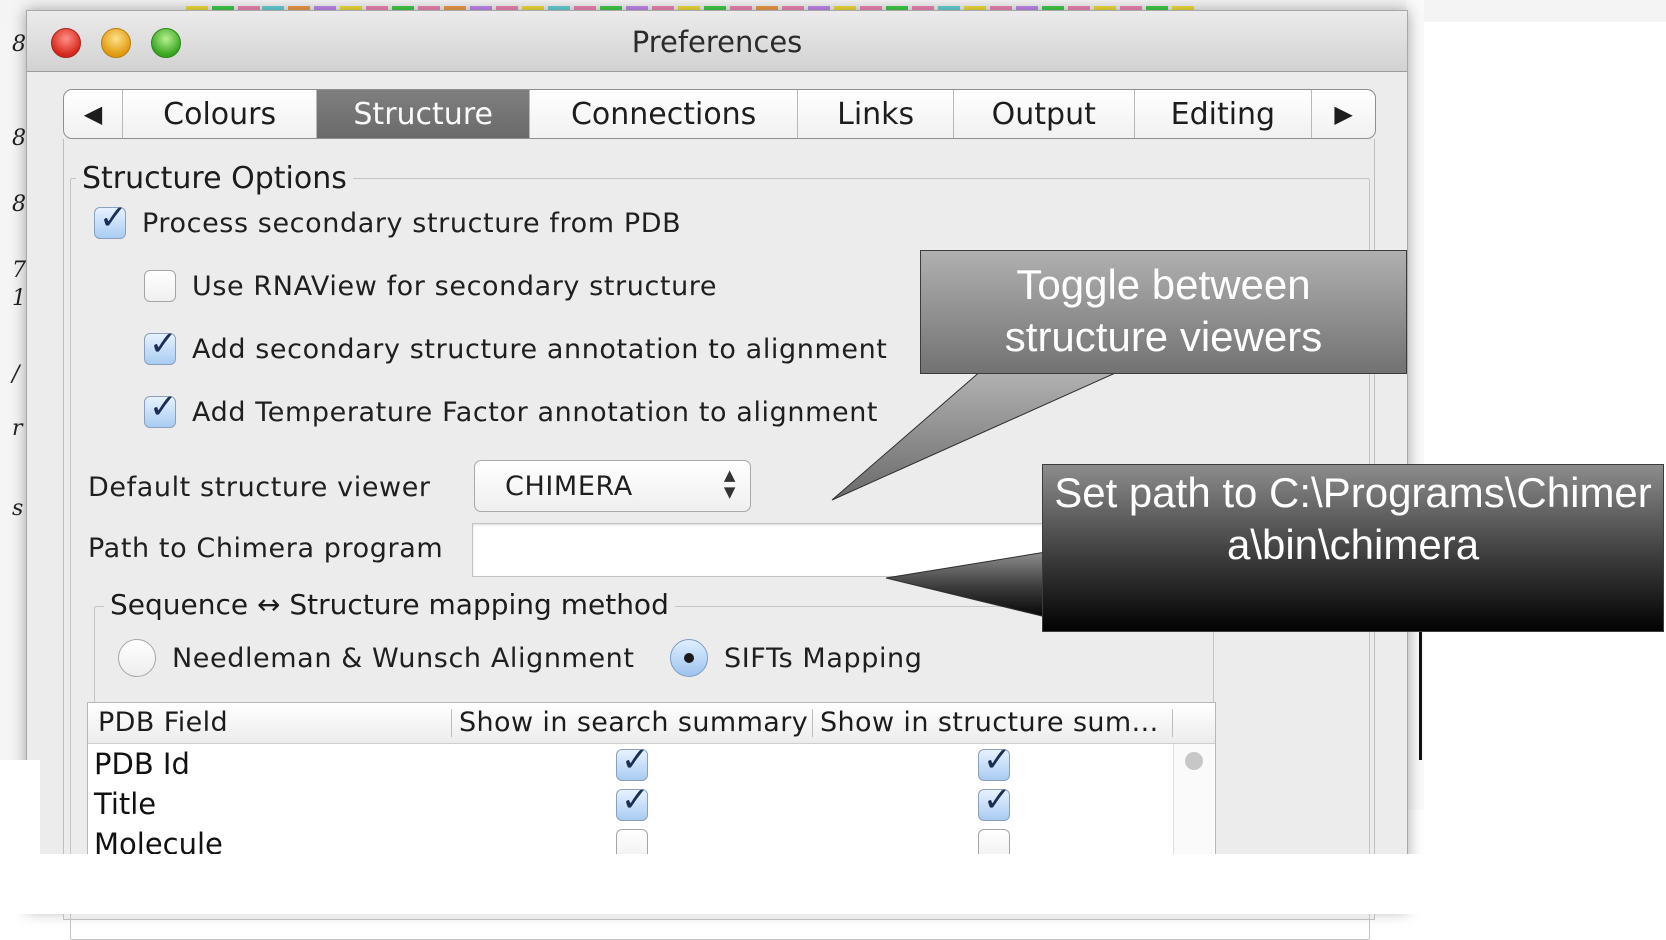 This screenshot has width=1666, height=940. I want to click on viewer-callout-text: Toggle between structure viewers, so click(1163, 310).